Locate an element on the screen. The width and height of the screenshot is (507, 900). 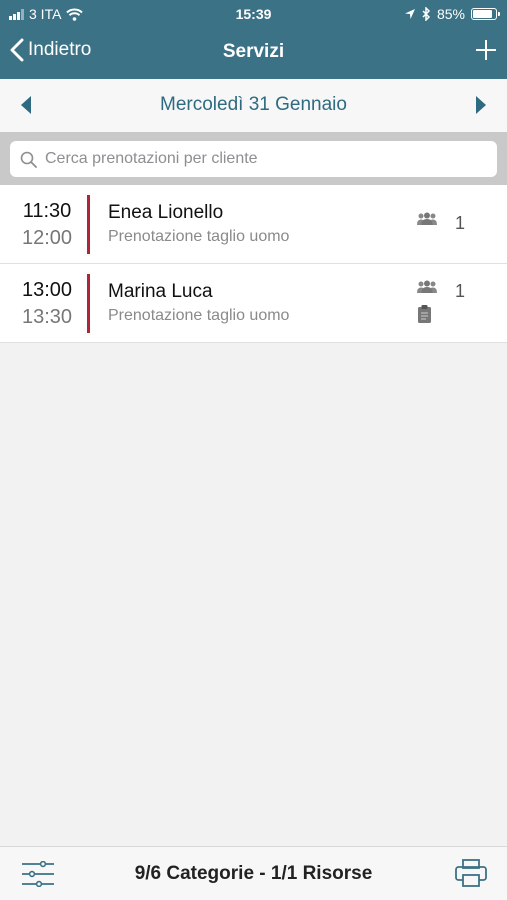
filter-summary: 9/6 Categorie - 1/1 Risorse is located at coordinates (253, 873).